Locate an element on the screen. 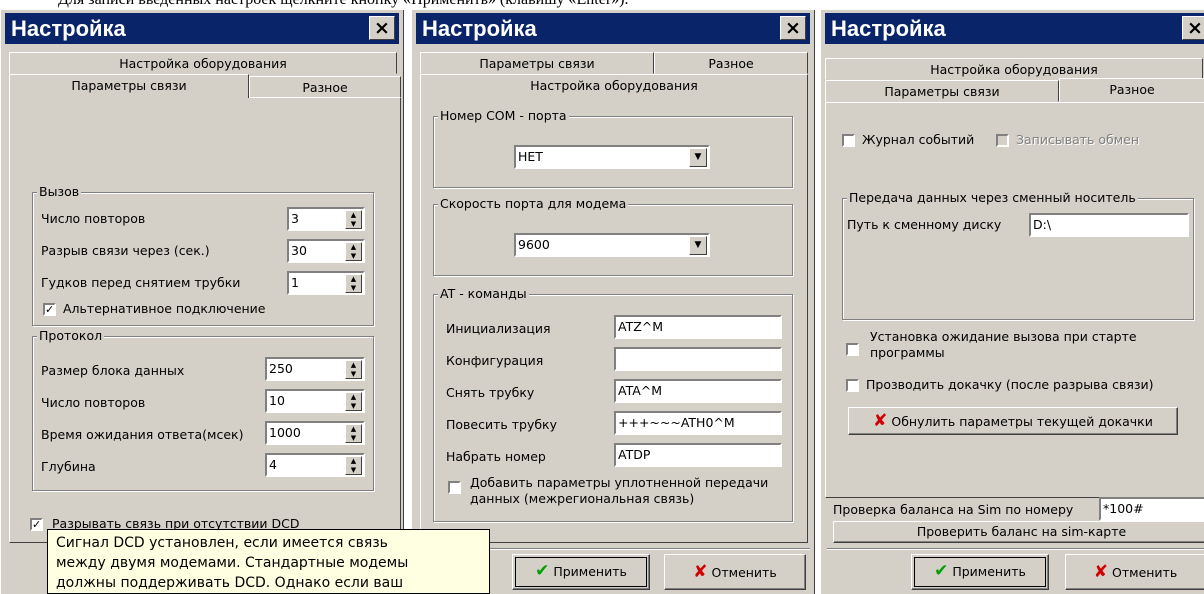  init-label: Инициализация is located at coordinates (498, 328).